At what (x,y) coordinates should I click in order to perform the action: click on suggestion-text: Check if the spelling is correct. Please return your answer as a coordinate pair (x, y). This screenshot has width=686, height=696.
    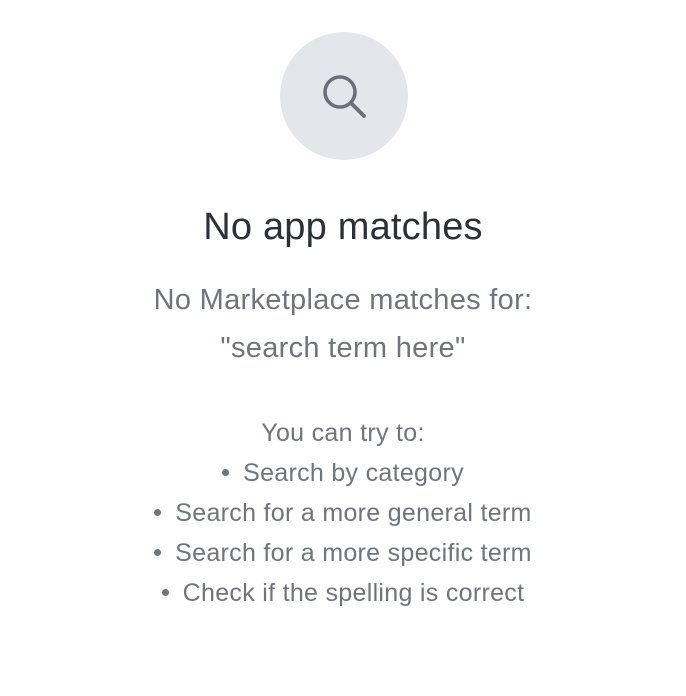
    Looking at the image, I should click on (353, 593).